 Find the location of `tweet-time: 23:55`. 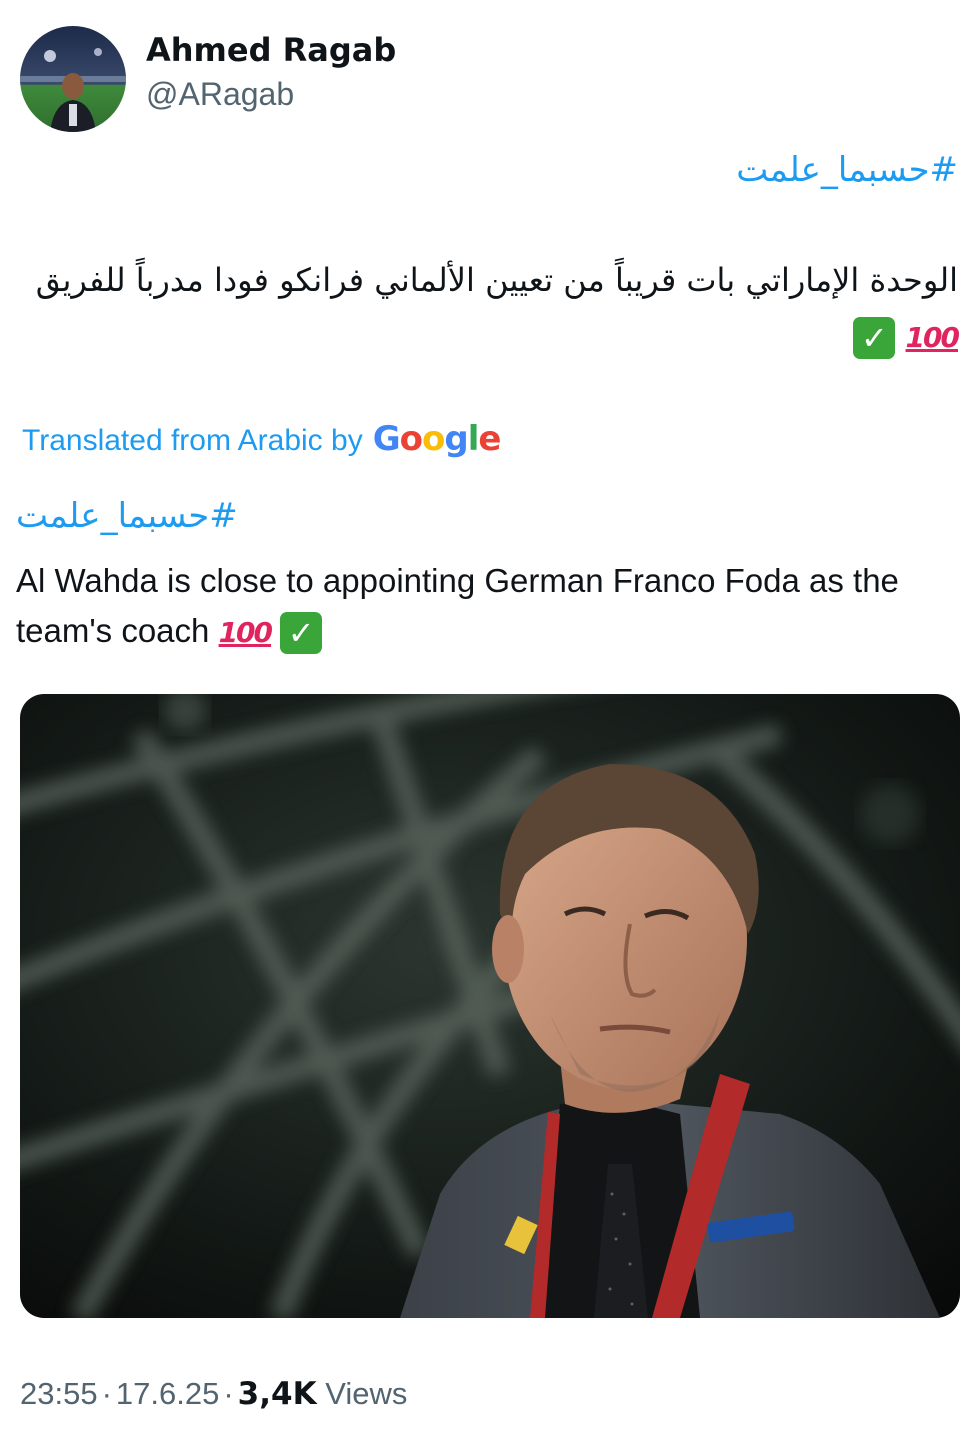

tweet-time: 23:55 is located at coordinates (59, 1393).